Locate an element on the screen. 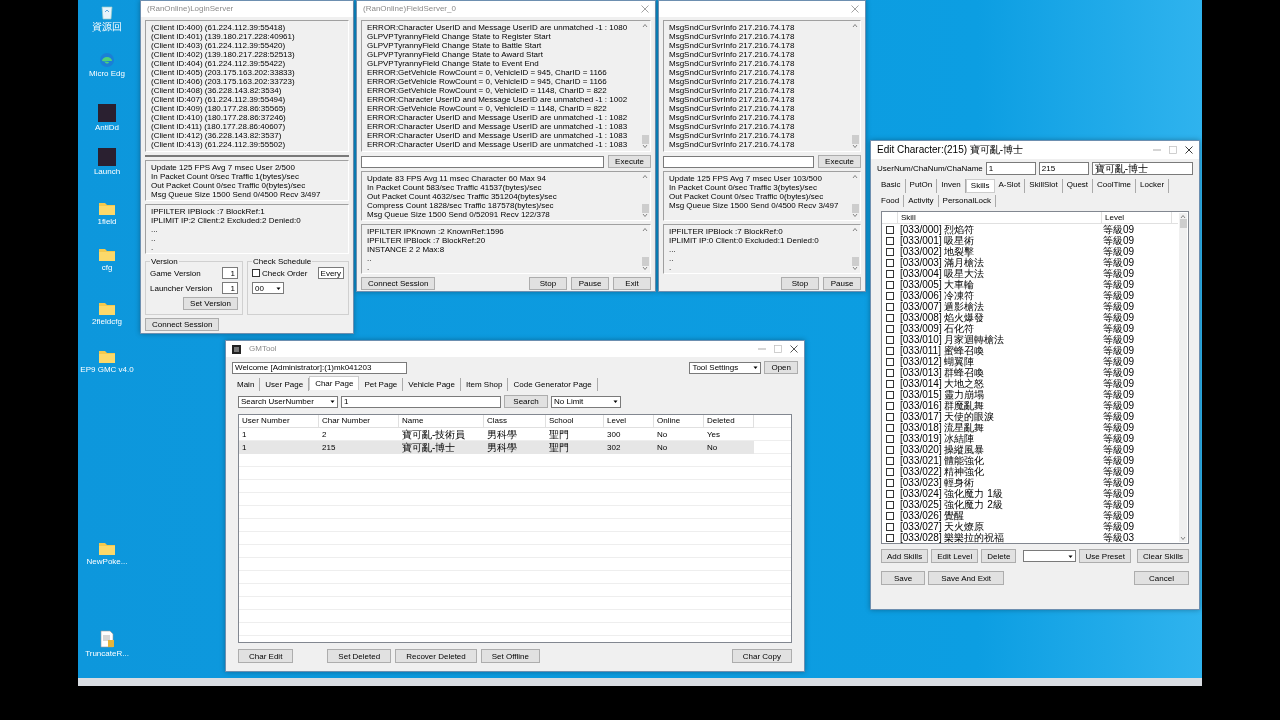 The image size is (1280, 720). open-button: Open is located at coordinates (781, 367).